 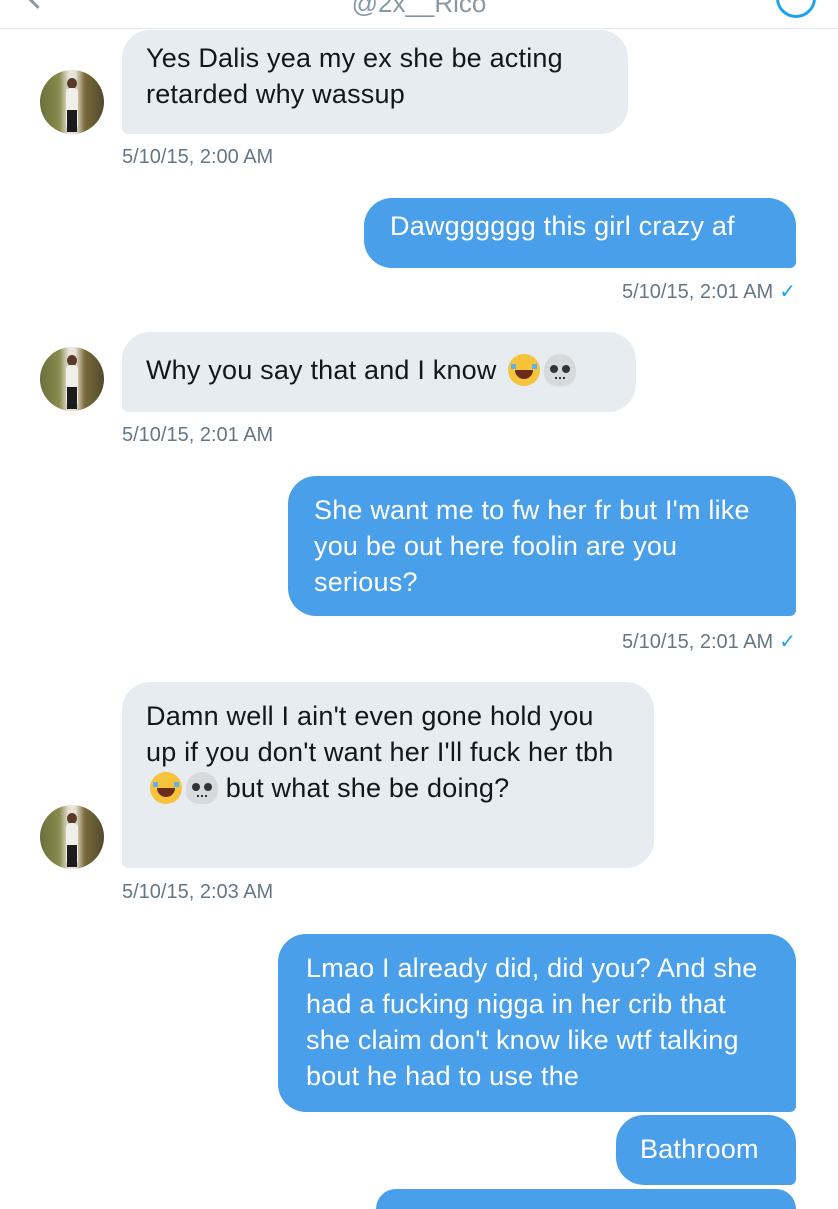 I want to click on conversation-header: @2x__Rico, so click(x=419, y=14).